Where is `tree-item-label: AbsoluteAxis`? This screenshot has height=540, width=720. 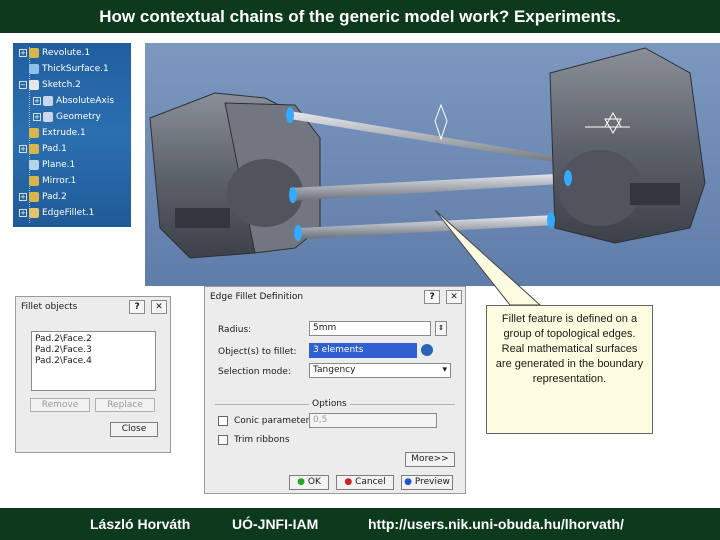 tree-item-label: AbsoluteAxis is located at coordinates (85, 100).